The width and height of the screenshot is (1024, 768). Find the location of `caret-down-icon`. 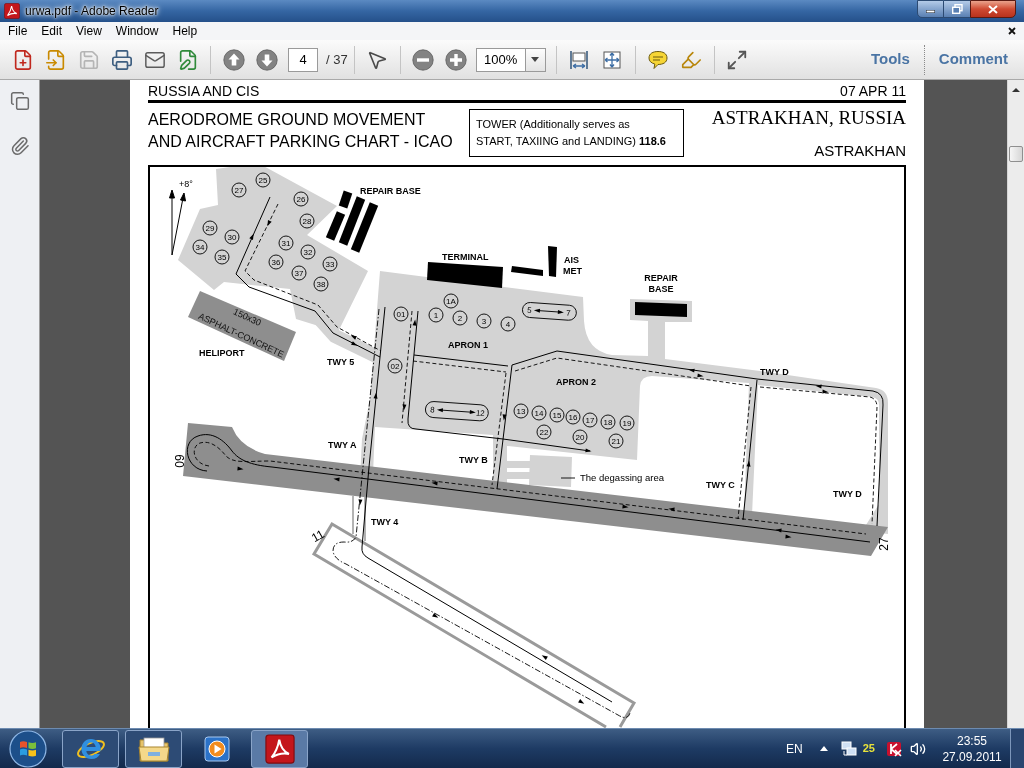

caret-down-icon is located at coordinates (535, 59).